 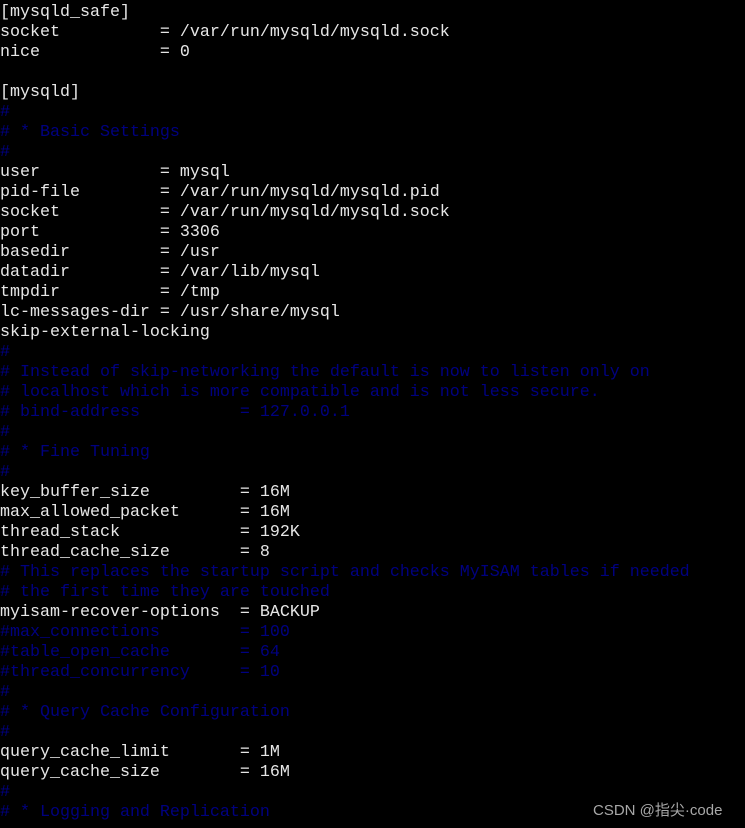 I want to click on comment-line: # bind-address = 127.0.0.1, so click(x=175, y=412).